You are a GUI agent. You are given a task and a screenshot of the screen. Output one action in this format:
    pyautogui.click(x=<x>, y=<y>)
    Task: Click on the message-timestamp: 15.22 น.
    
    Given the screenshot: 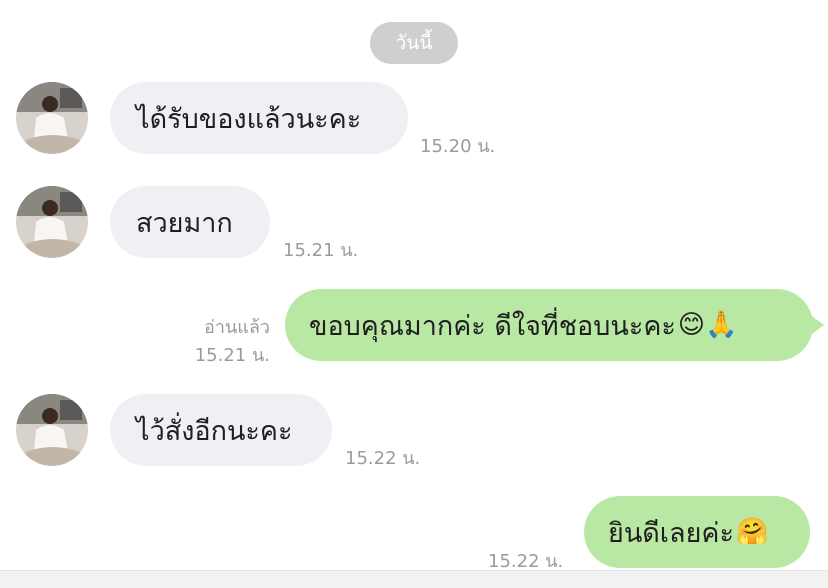 What is the action you would take?
    pyautogui.click(x=383, y=458)
    